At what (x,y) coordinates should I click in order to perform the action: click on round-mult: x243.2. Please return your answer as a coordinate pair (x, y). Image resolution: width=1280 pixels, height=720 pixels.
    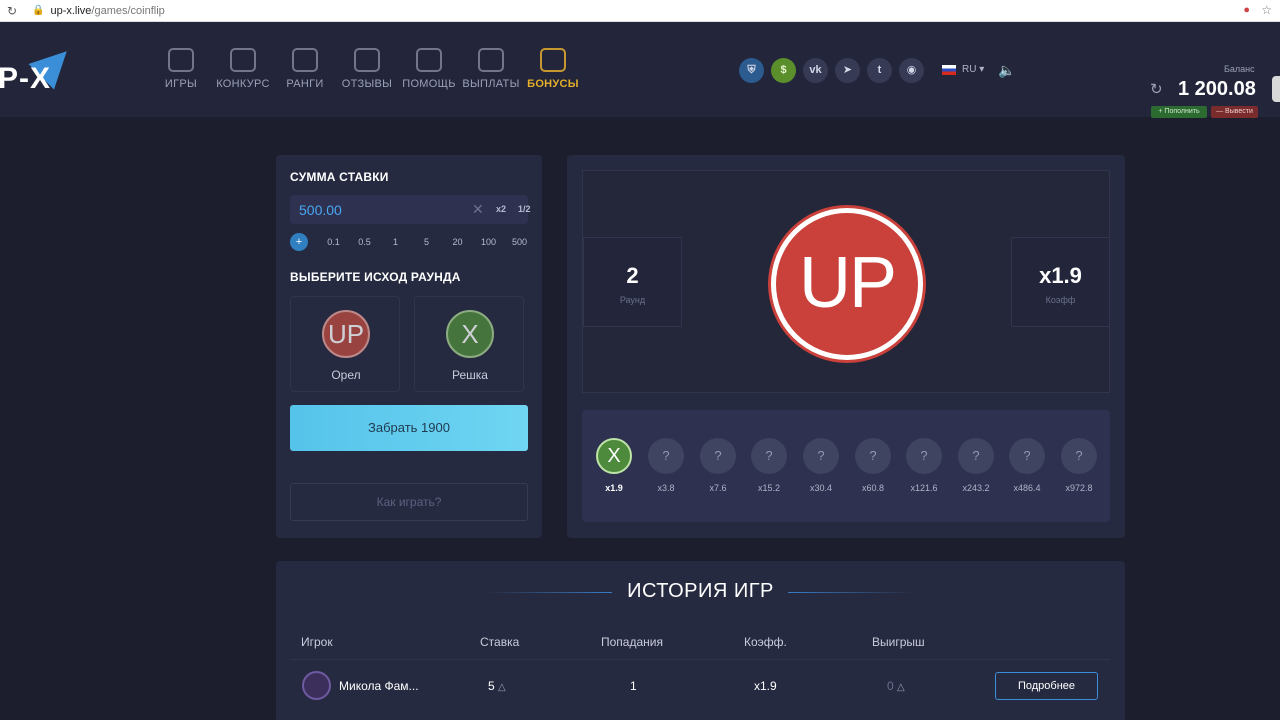
    Looking at the image, I should click on (976, 488).